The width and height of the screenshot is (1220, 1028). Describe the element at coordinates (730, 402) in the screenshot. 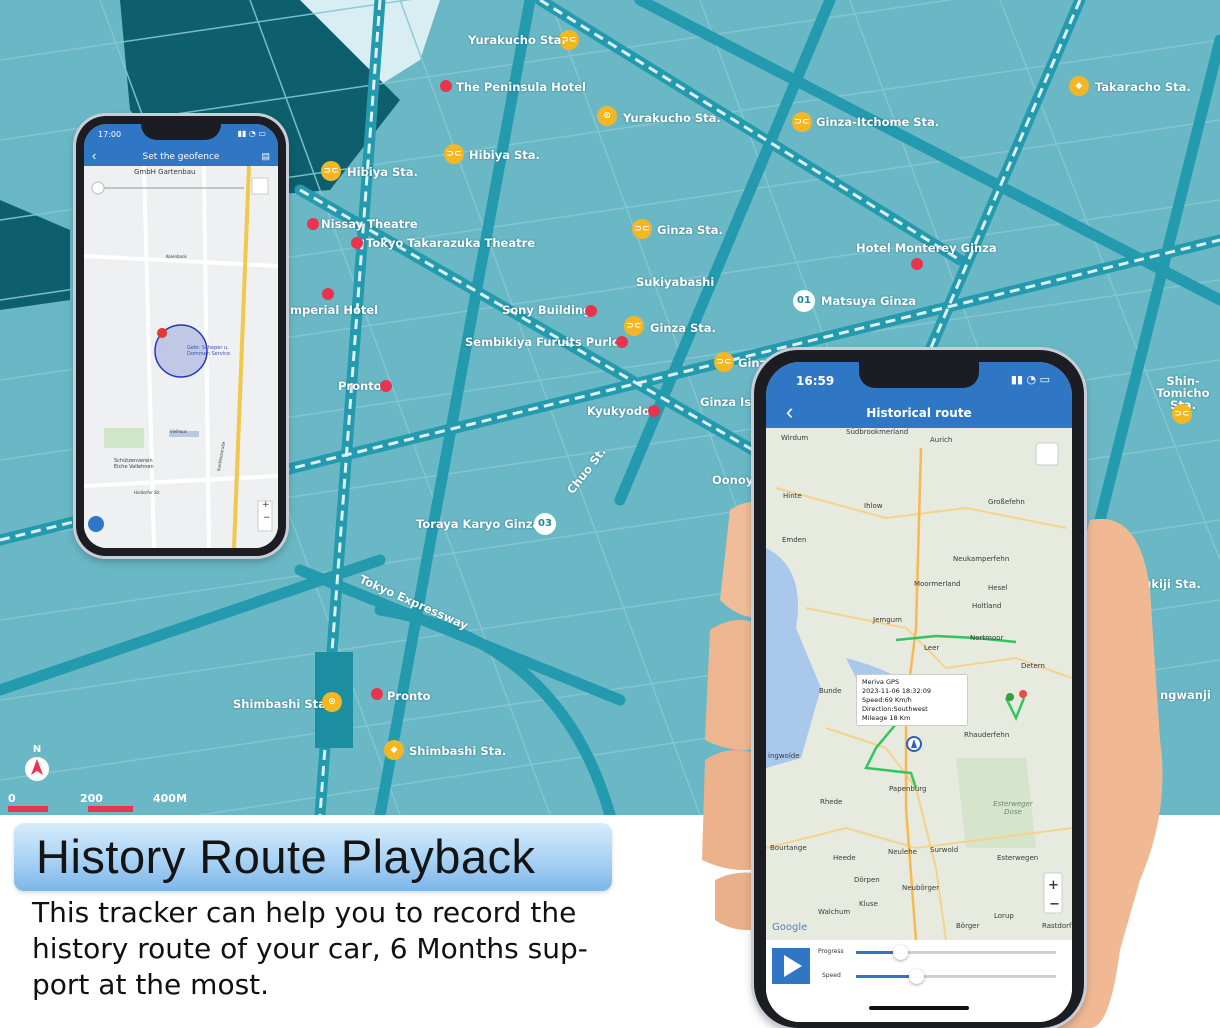

I see `map-label-ginza-iso: Ginza Iso` at that location.